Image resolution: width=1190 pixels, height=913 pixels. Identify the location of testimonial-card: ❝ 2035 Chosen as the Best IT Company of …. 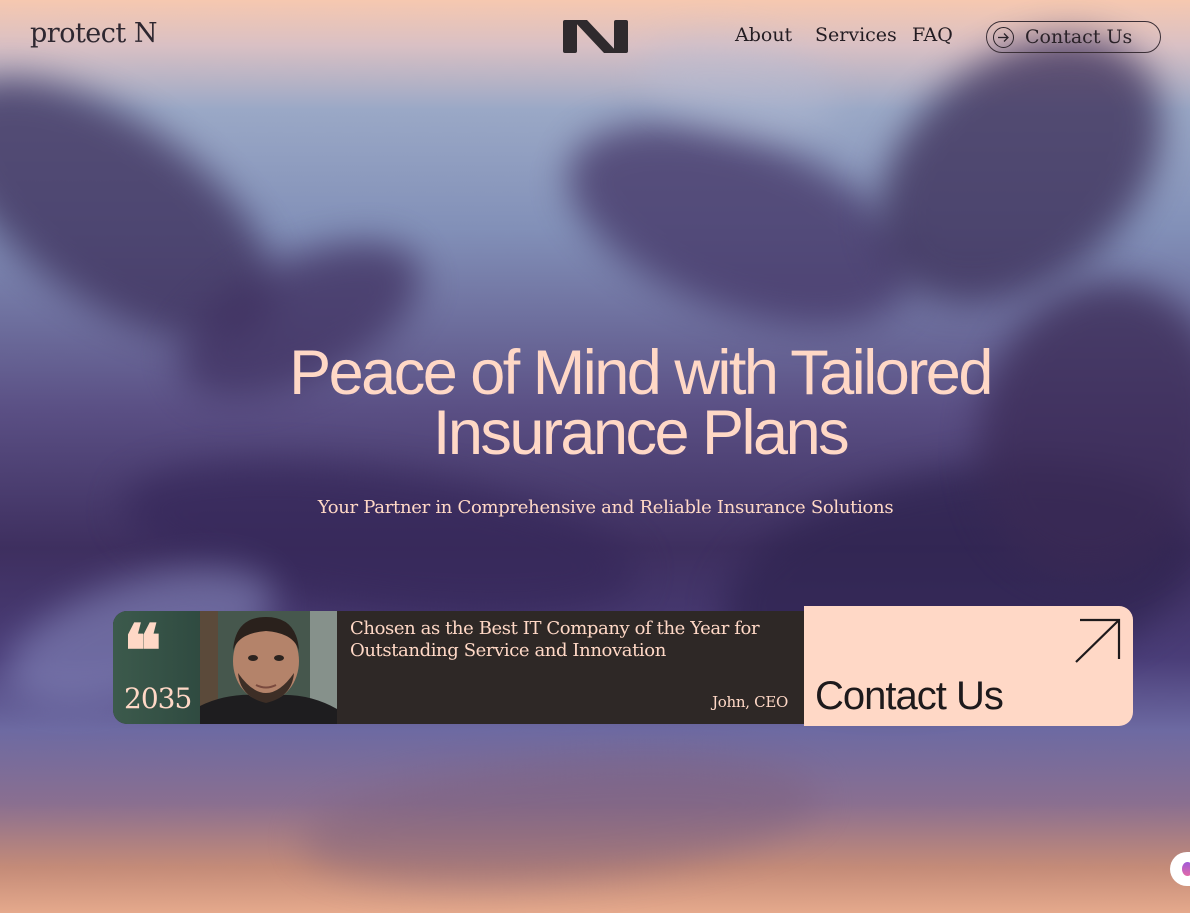
(459, 667).